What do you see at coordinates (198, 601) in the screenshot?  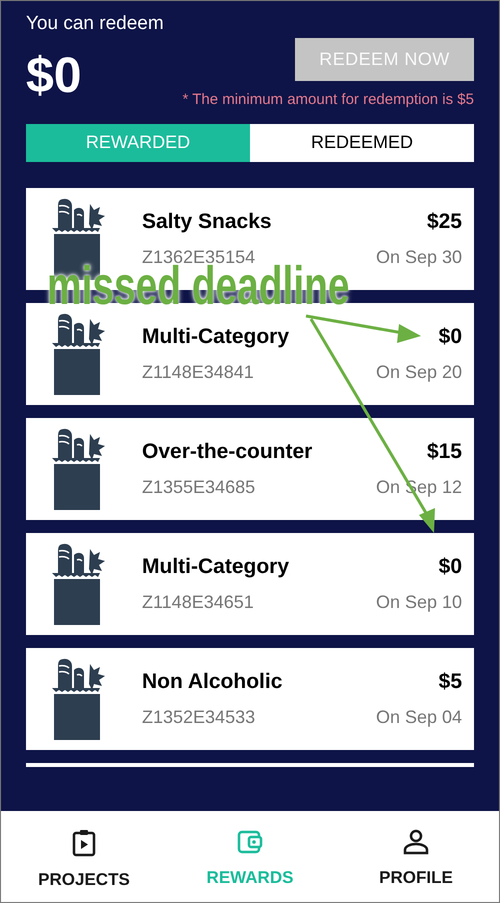 I see `reward-code: Z1148E34651` at bounding box center [198, 601].